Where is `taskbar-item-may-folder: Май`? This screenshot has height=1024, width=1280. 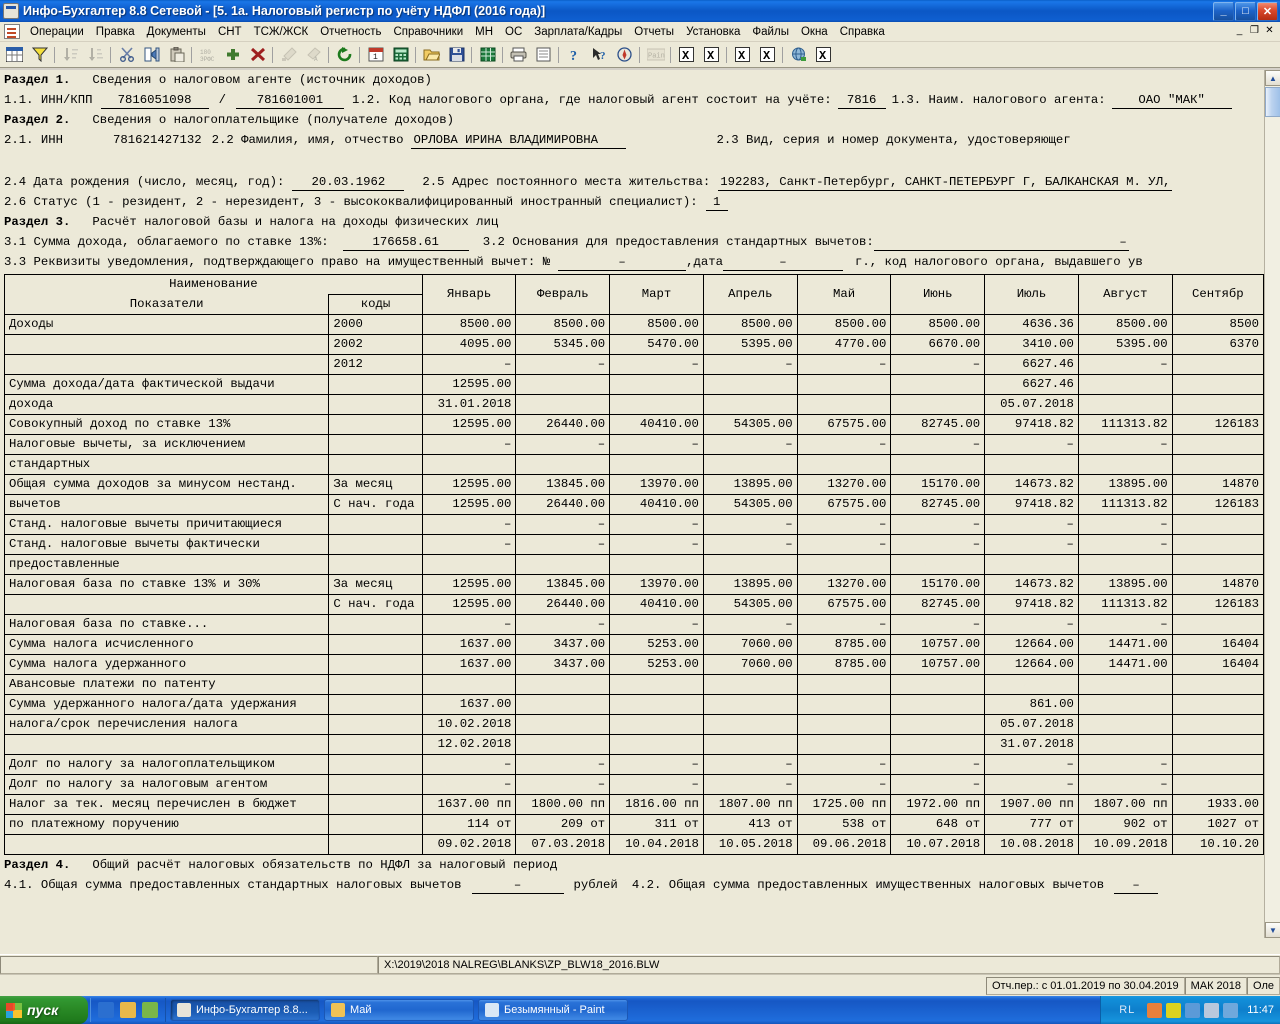
taskbar-item-may-folder: Май is located at coordinates (399, 1010).